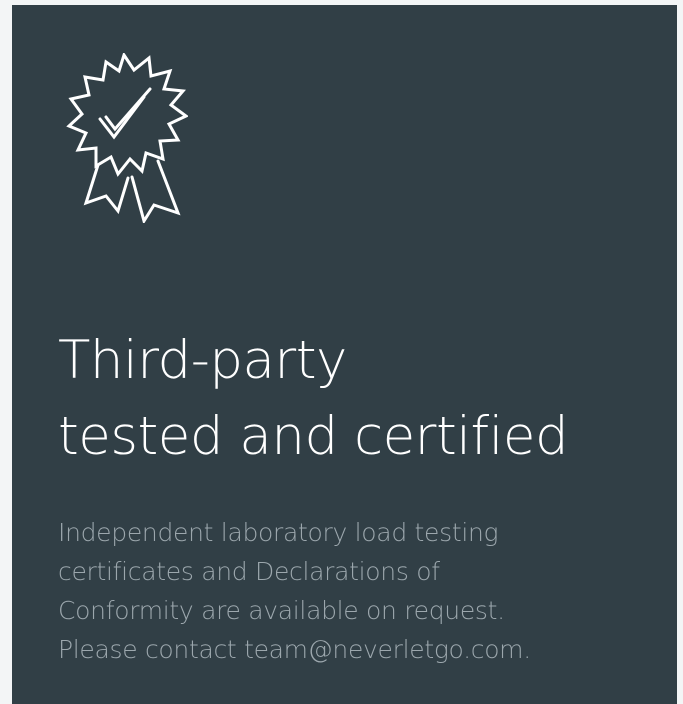  Describe the element at coordinates (202, 360) in the screenshot. I see `heading-line: Third-party` at that location.